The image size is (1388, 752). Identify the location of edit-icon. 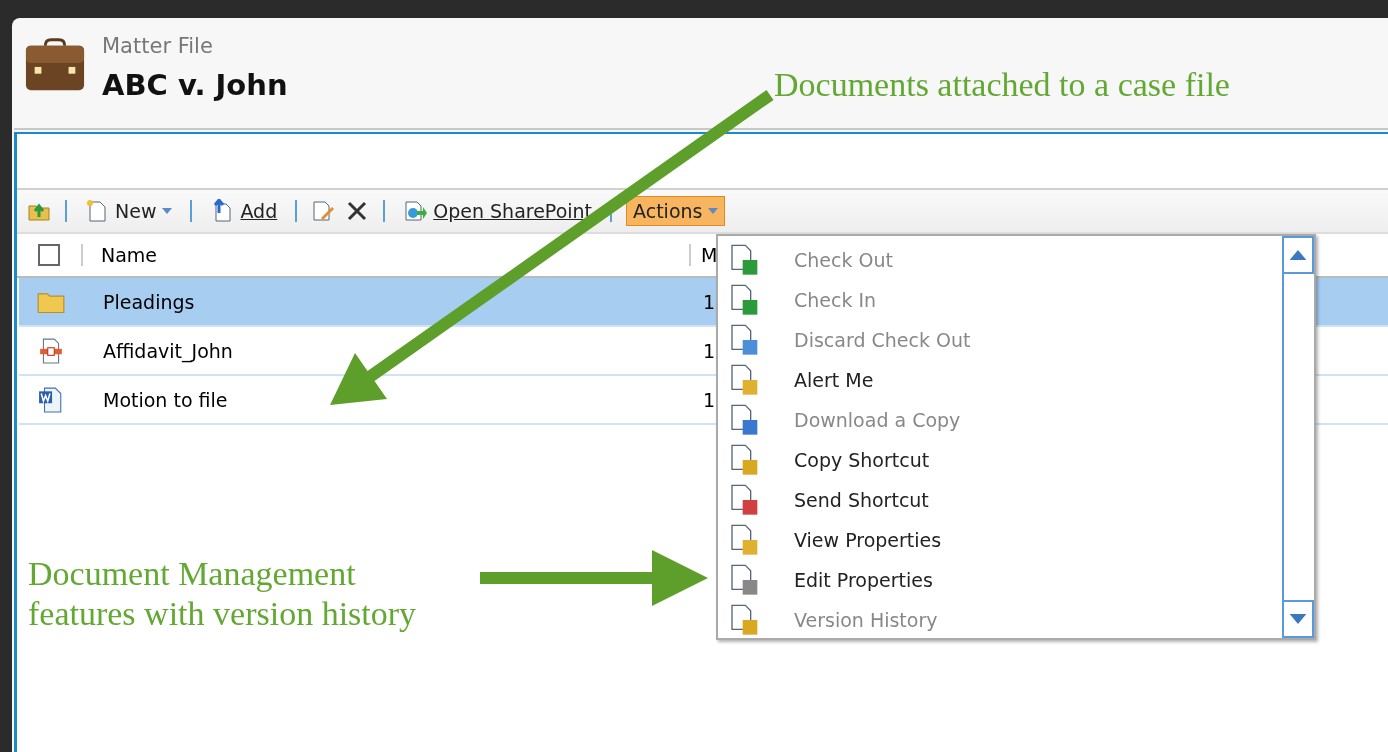
(323, 211).